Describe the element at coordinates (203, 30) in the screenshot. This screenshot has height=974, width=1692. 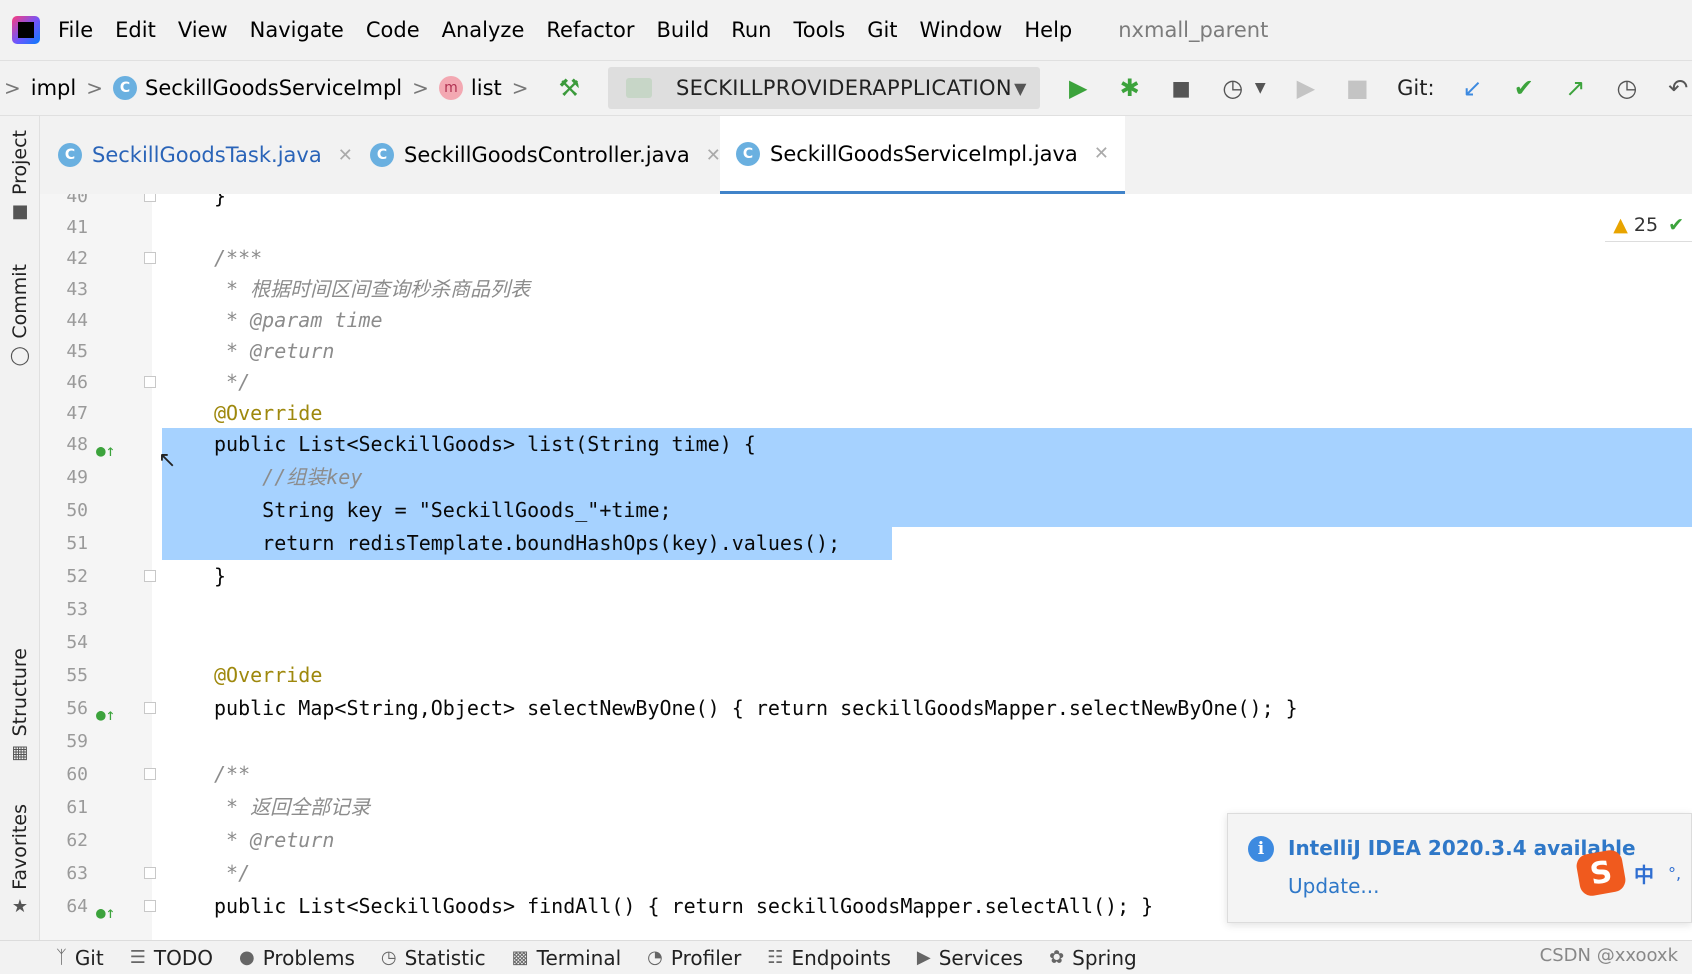
I see `menu-view: View` at that location.